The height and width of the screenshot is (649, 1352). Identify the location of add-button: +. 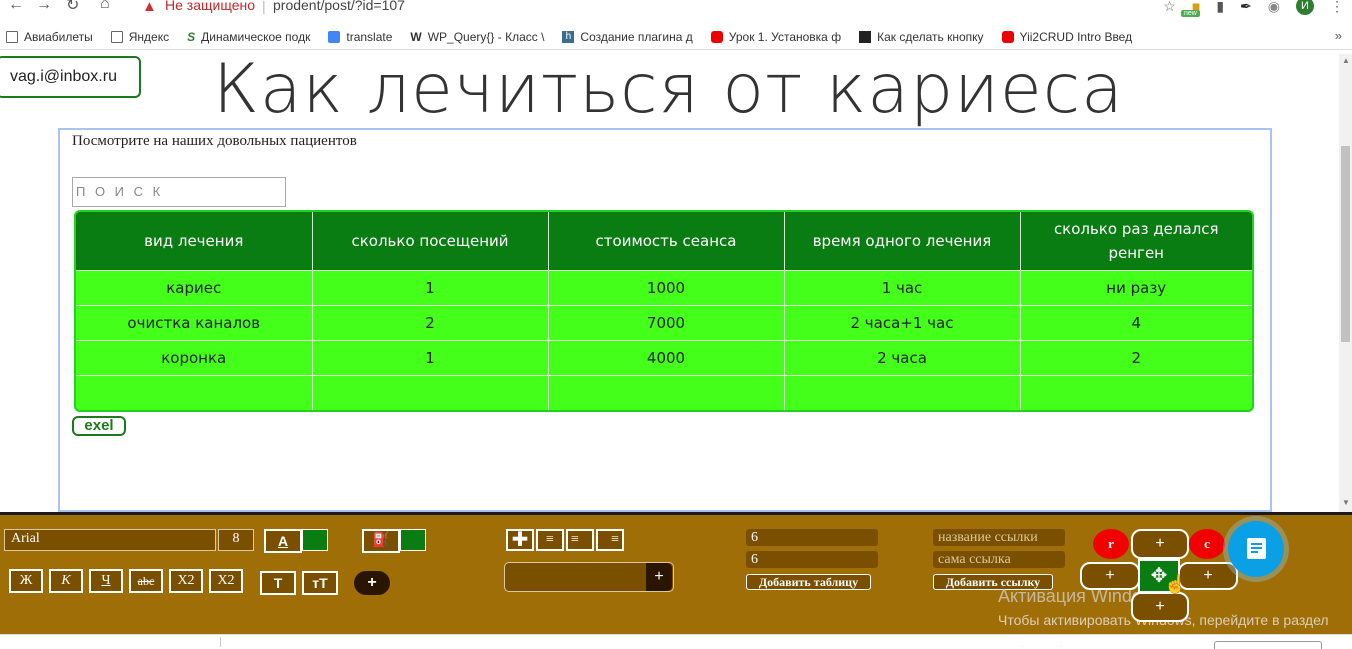
(372, 583).